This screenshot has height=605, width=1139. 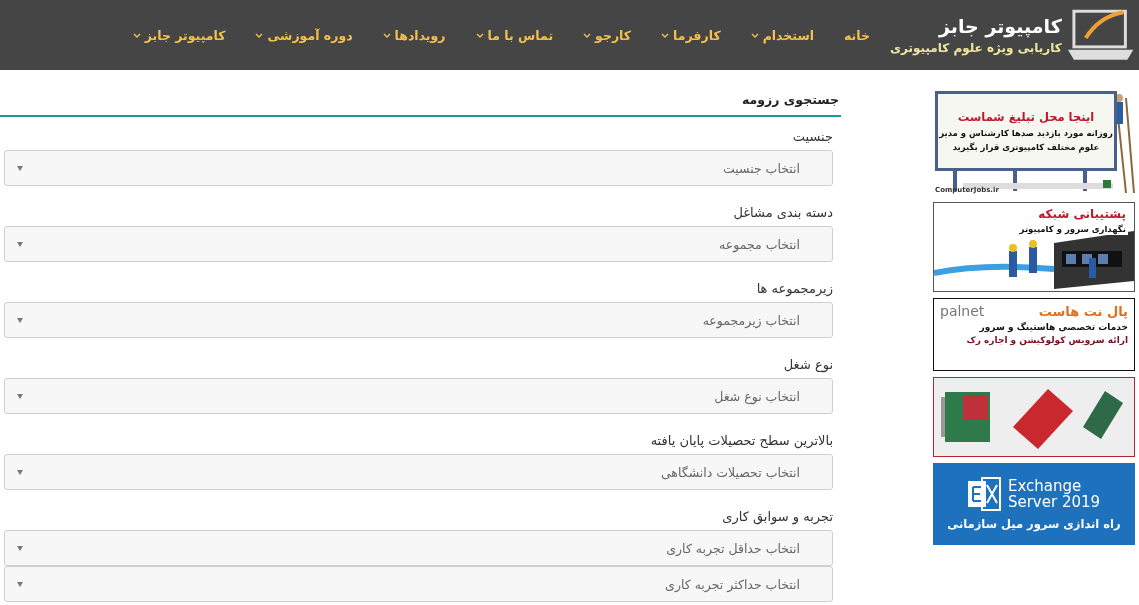 I want to click on ad-banner: پشتیبانی شبکه نگهداری سرور و کامپیوتر, so click(x=1034, y=247).